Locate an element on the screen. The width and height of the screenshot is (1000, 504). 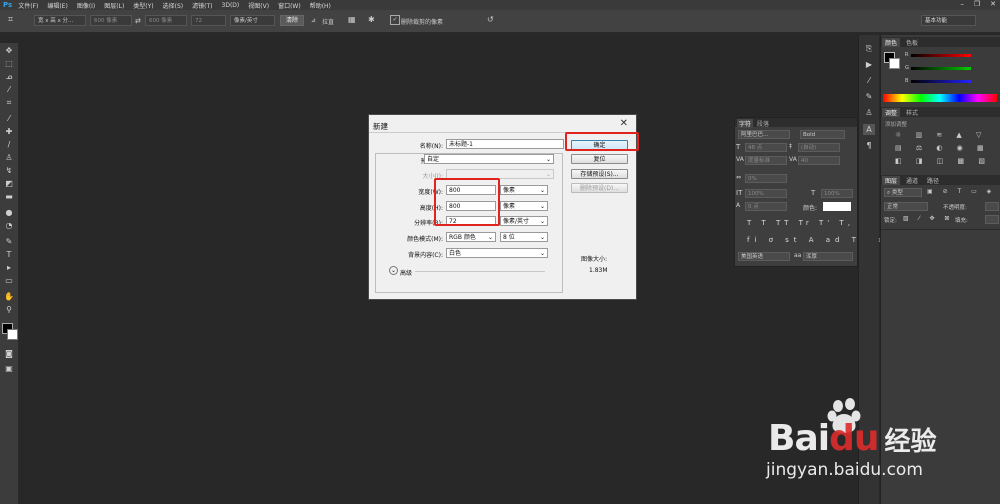
gradient-tool-icon: ▬ is located at coordinates (9, 196).